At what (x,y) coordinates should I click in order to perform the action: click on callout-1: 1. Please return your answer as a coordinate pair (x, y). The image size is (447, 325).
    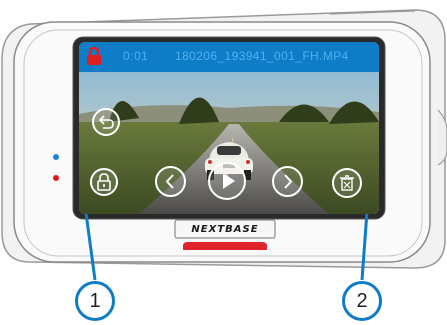
    Looking at the image, I should click on (95, 301).